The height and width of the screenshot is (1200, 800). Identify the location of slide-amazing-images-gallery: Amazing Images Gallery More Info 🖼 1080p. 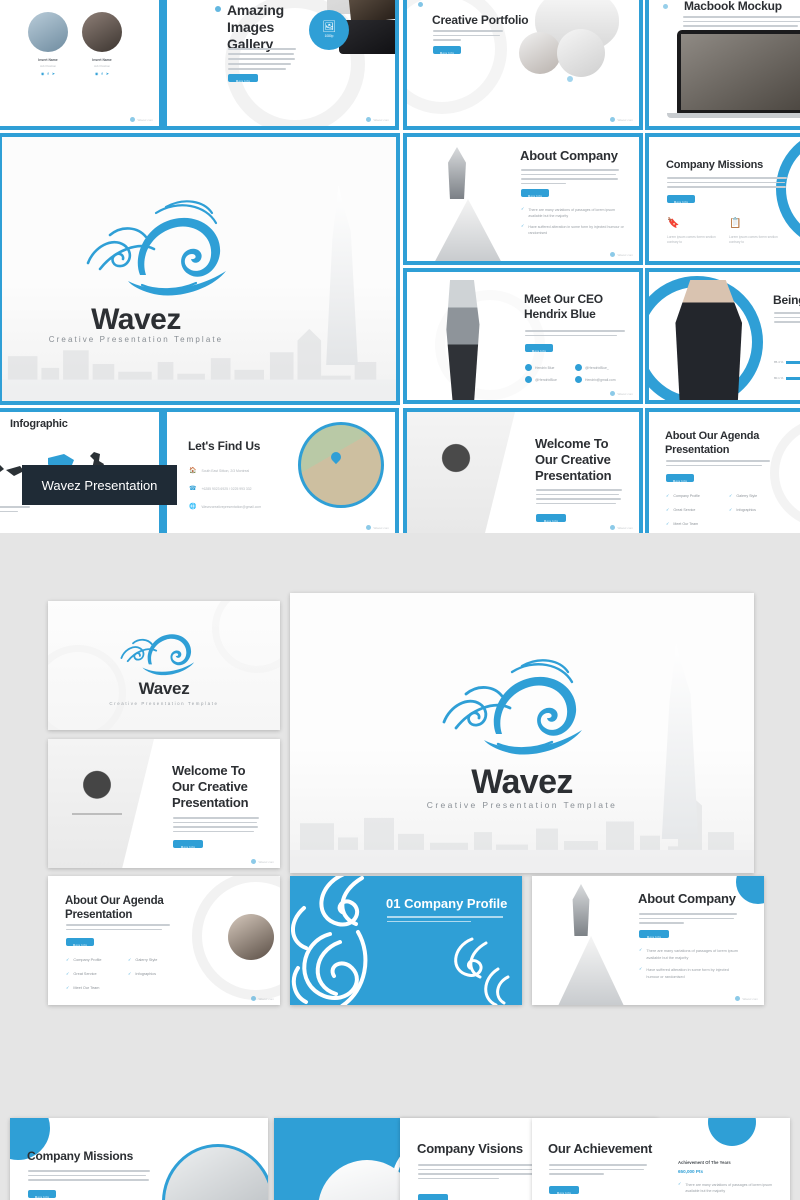
(281, 65).